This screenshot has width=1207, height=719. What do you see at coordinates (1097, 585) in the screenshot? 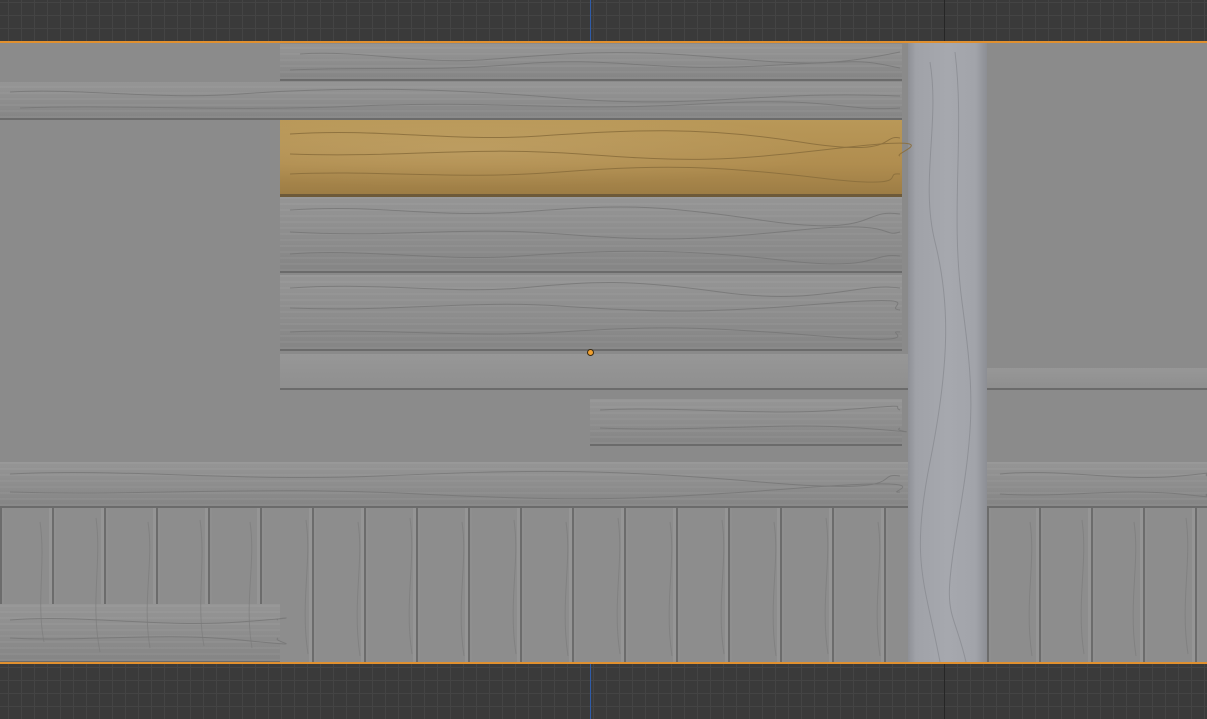
I see `vertical-planks-right` at bounding box center [1097, 585].